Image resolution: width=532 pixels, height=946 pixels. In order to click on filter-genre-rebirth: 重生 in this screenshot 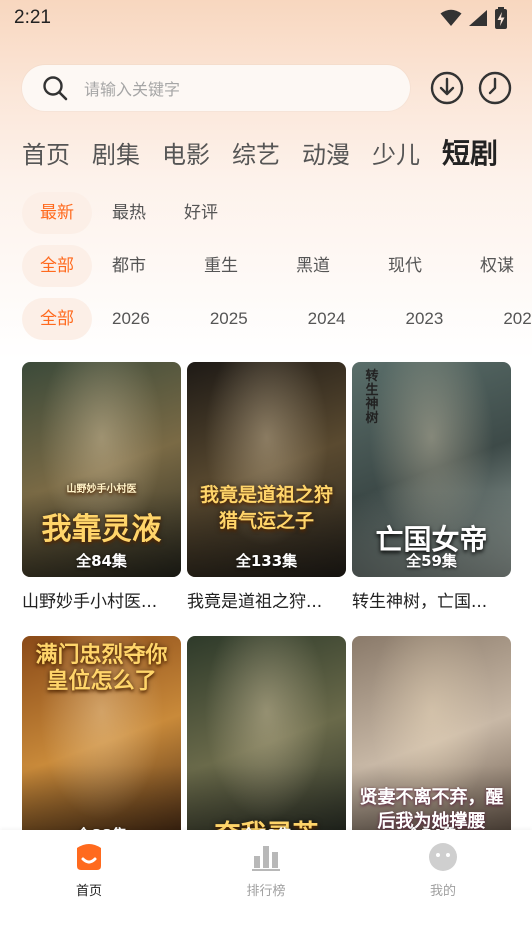, I will do `click(221, 266)`.